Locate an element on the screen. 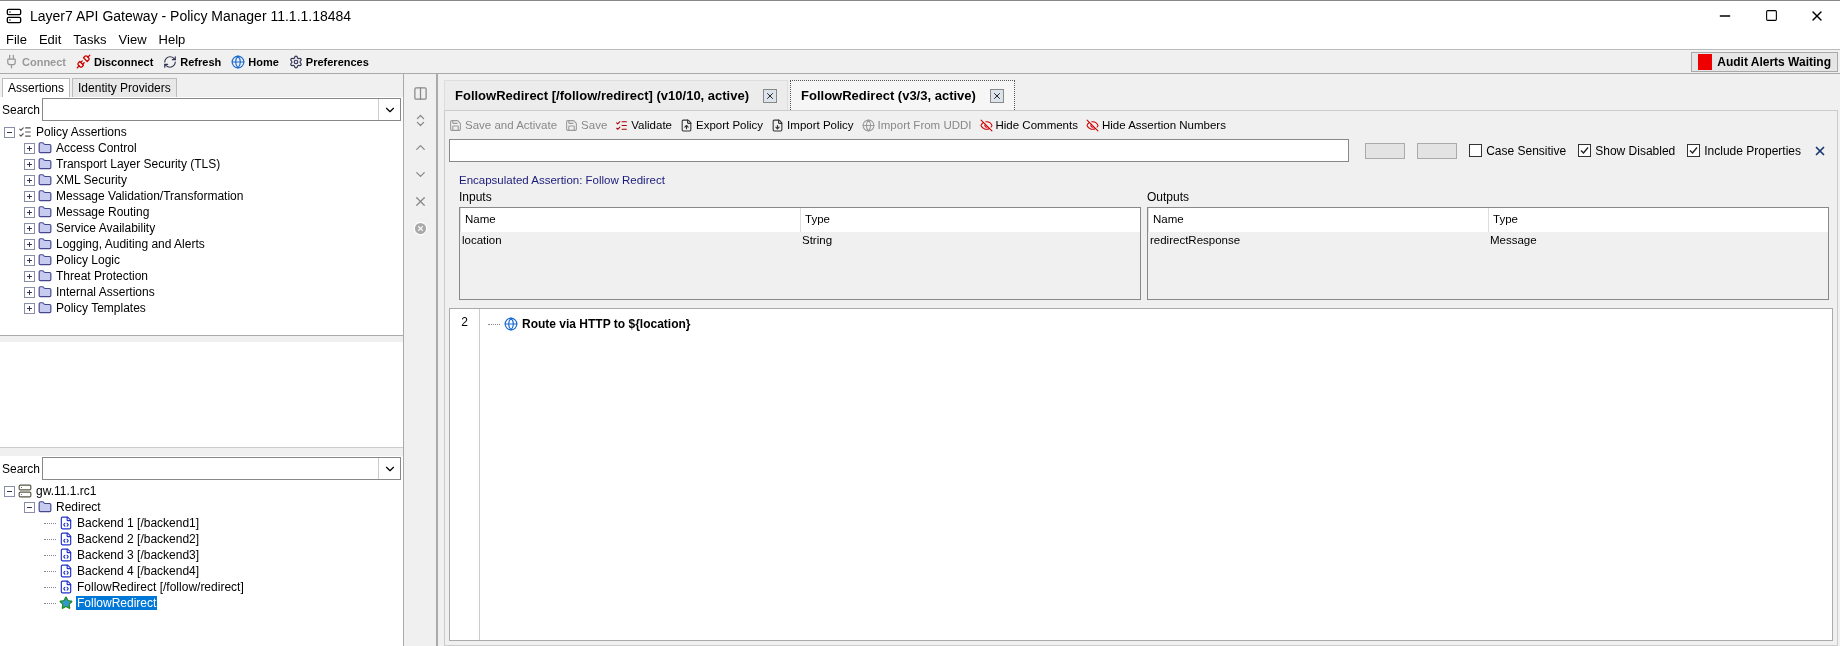  tree-item: Redirect is located at coordinates (78, 507).